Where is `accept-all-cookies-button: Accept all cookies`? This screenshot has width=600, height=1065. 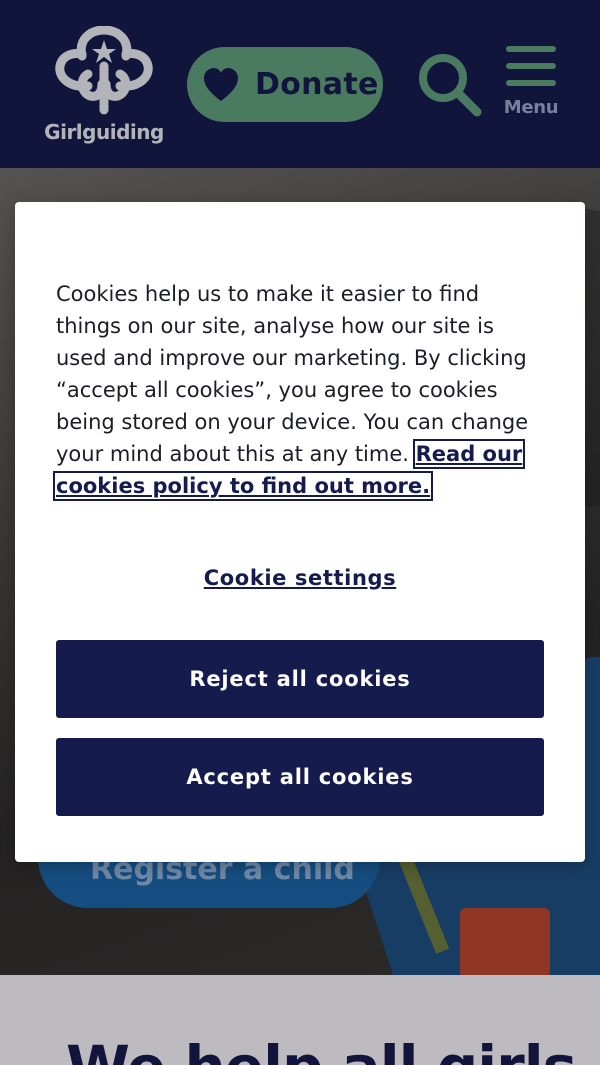 accept-all-cookies-button: Accept all cookies is located at coordinates (300, 777).